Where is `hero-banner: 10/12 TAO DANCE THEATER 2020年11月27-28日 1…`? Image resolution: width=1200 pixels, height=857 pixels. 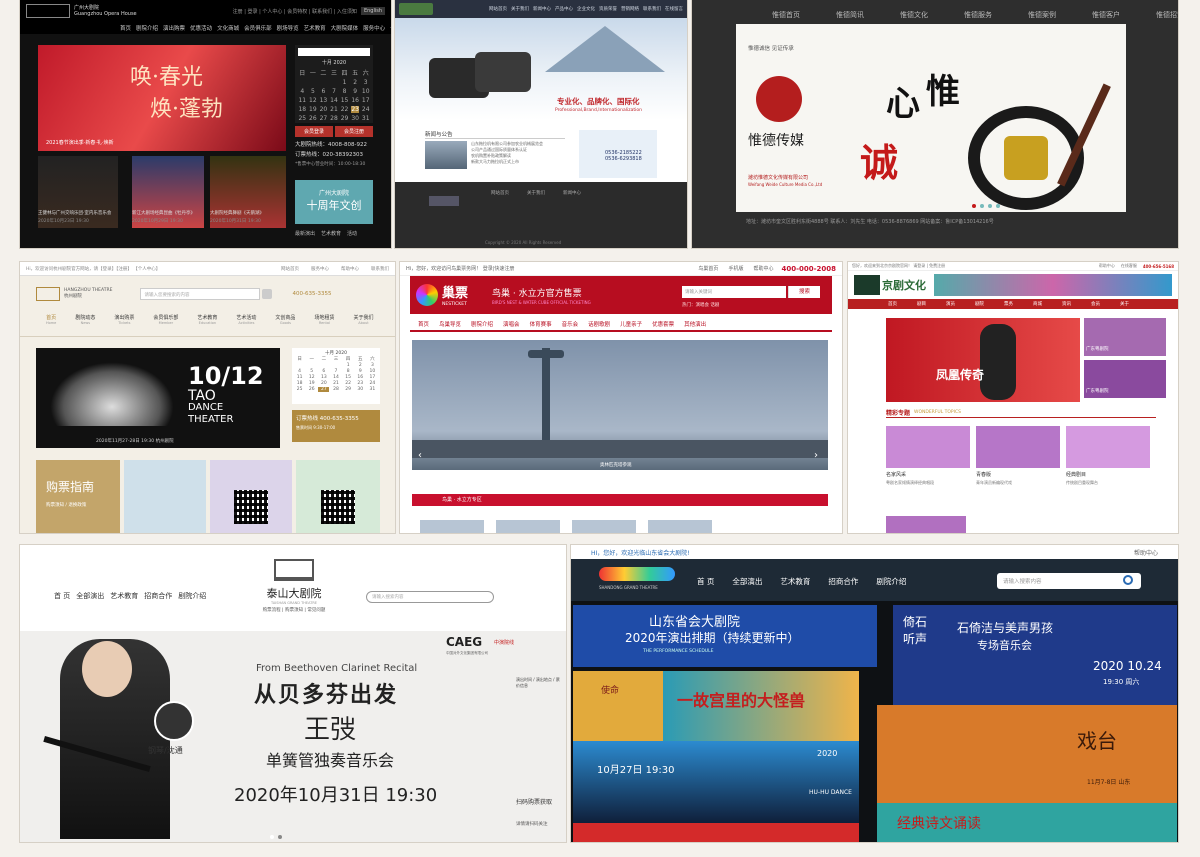 hero-banner: 10/12 TAO DANCE THEATER 2020年11月27-28日 1… is located at coordinates (158, 398).